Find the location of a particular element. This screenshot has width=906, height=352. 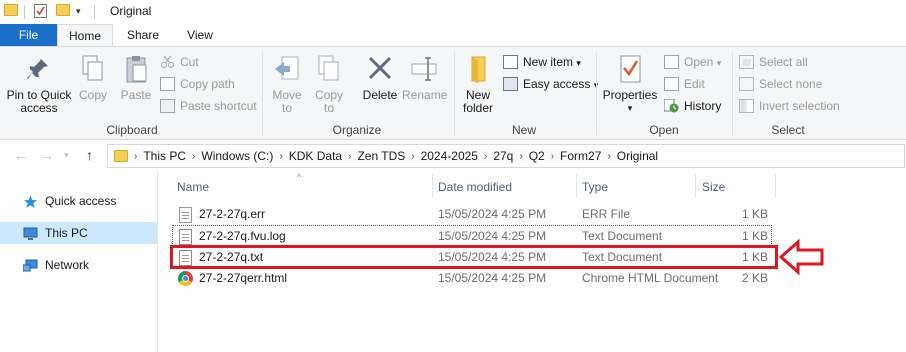

sidebar-item-network: Network is located at coordinates (78, 265).